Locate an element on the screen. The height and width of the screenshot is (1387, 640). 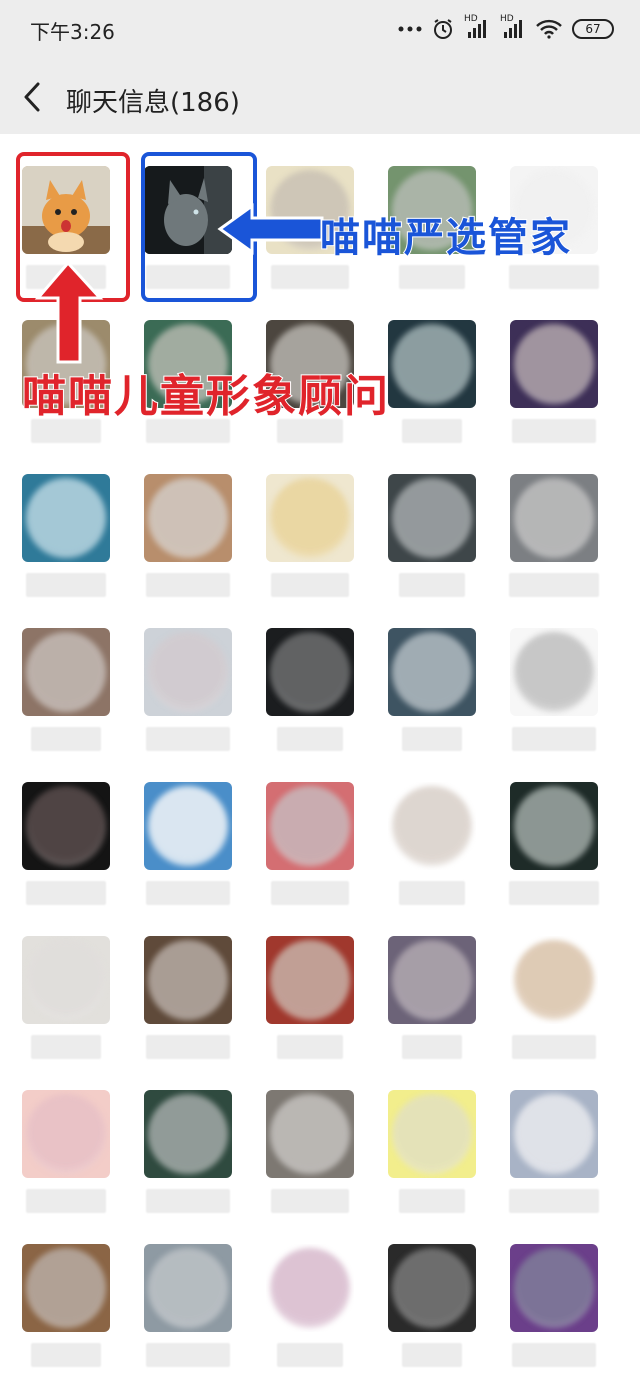
highlight-box-blue is located at coordinates (199, 227).